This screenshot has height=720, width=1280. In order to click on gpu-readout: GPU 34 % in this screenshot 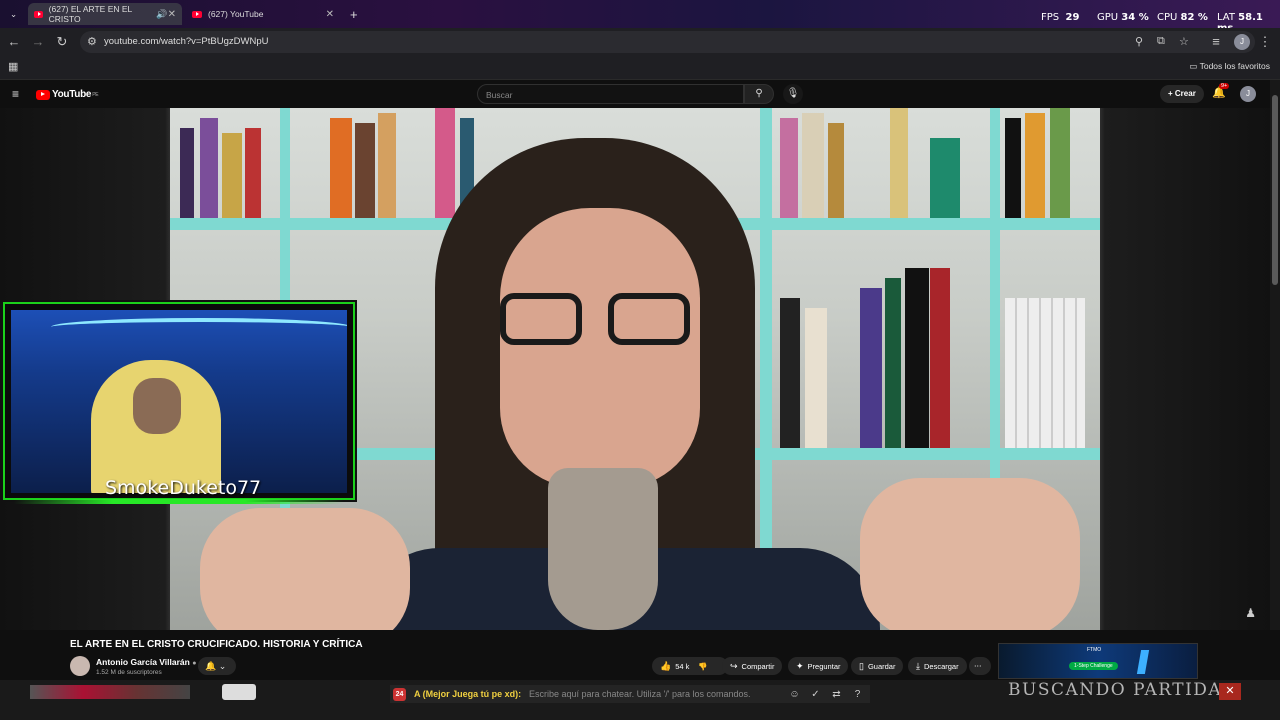, I will do `click(1123, 17)`.